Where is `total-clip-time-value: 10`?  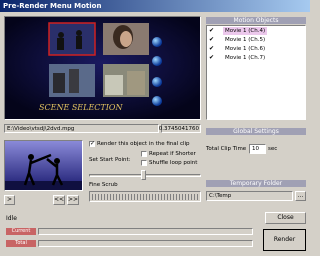 total-clip-time-value: 10 is located at coordinates (255, 149).